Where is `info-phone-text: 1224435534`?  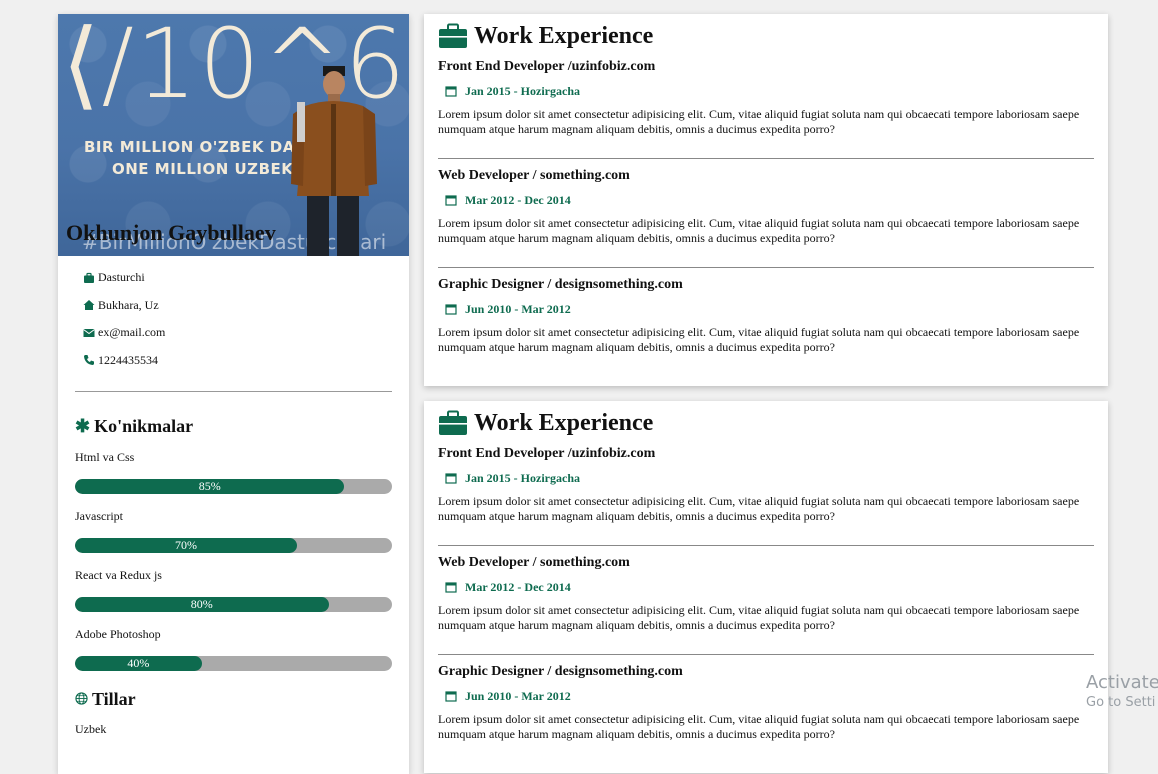
info-phone-text: 1224435534 is located at coordinates (128, 360).